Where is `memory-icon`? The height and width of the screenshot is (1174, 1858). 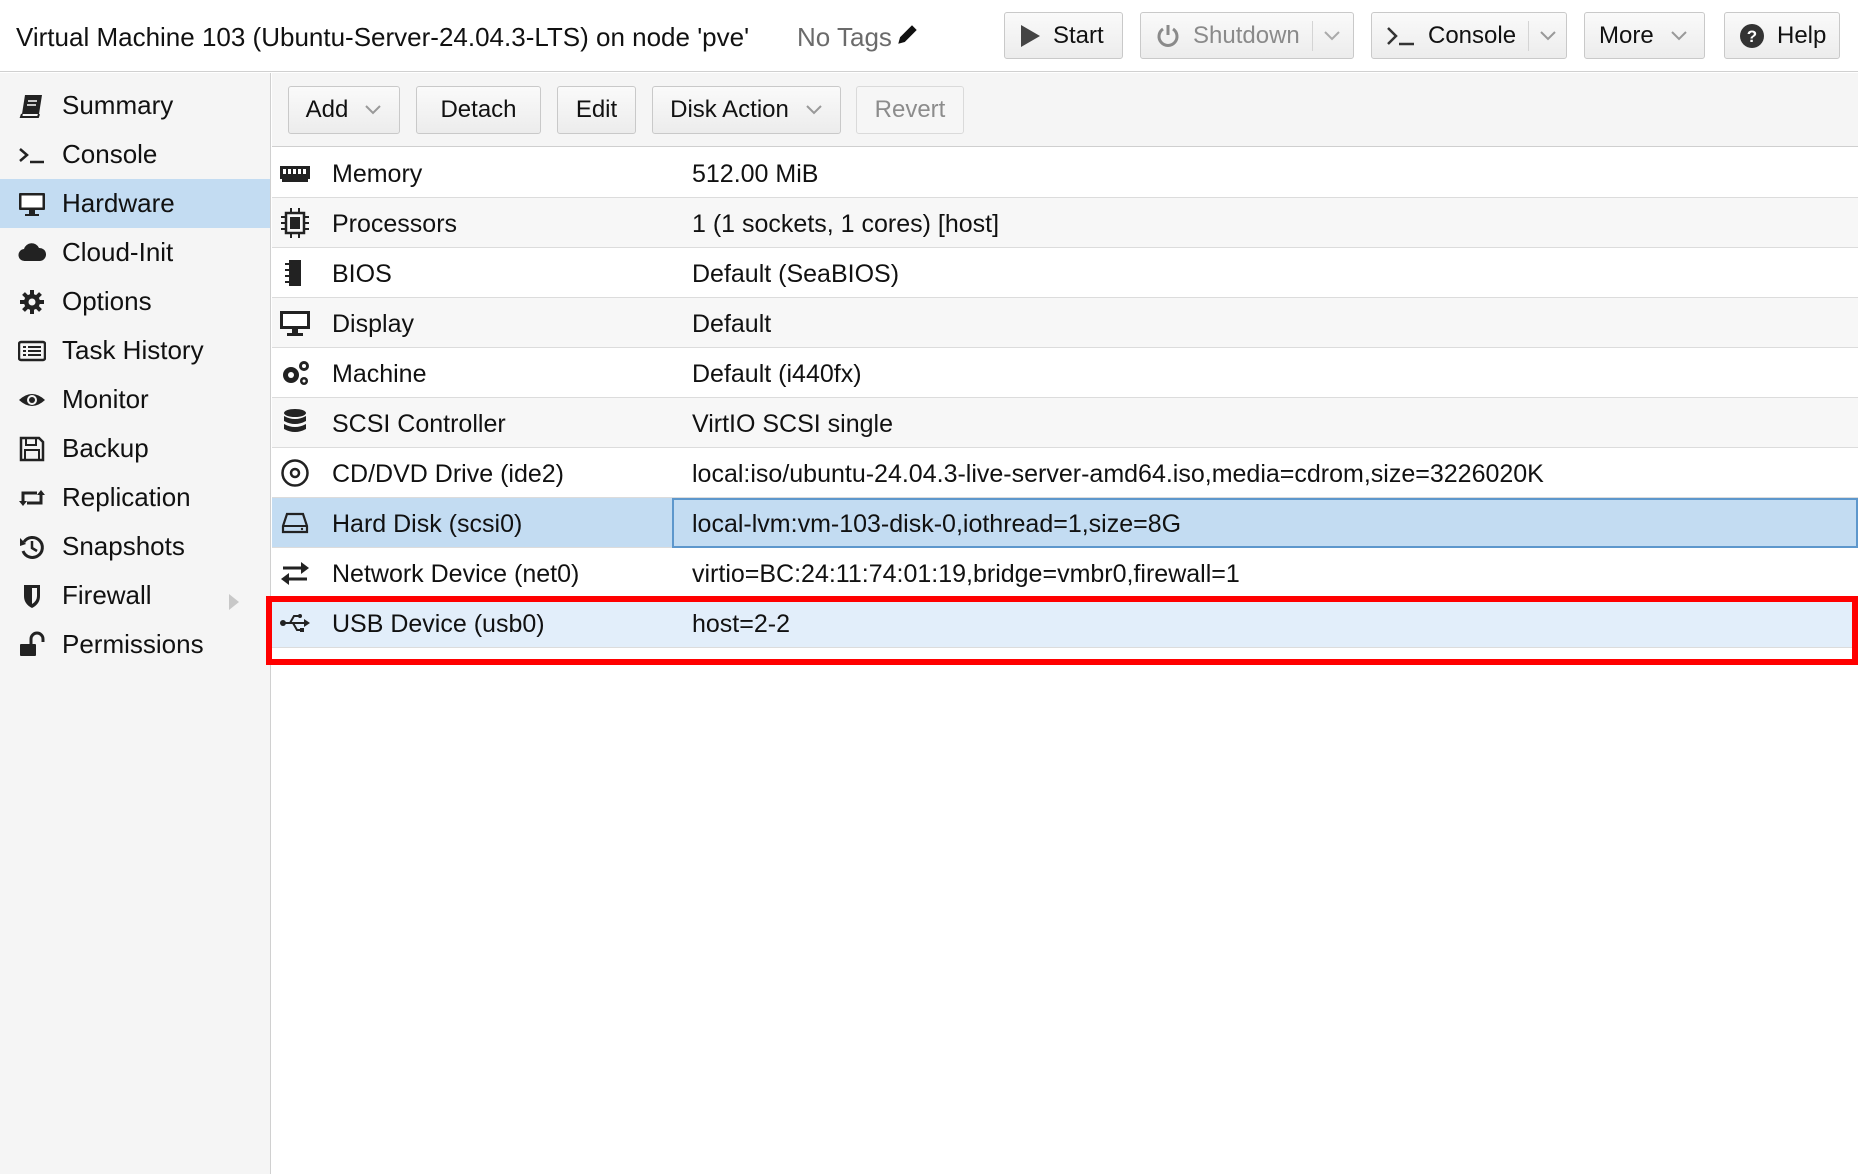 memory-icon is located at coordinates (295, 173).